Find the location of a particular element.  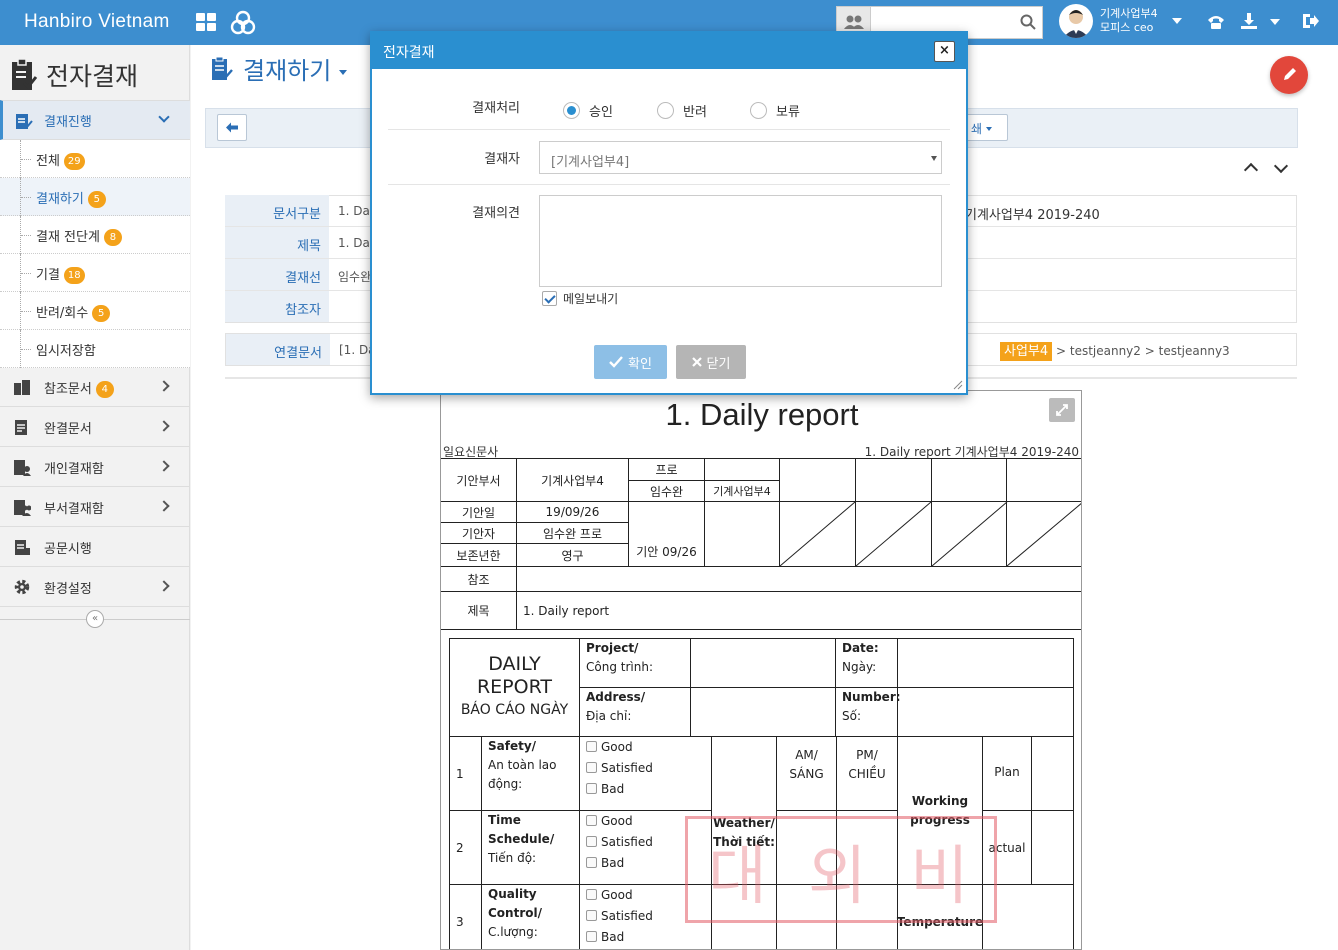

sidebar-section-in-progress: 결재진행 is located at coordinates (95, 120).